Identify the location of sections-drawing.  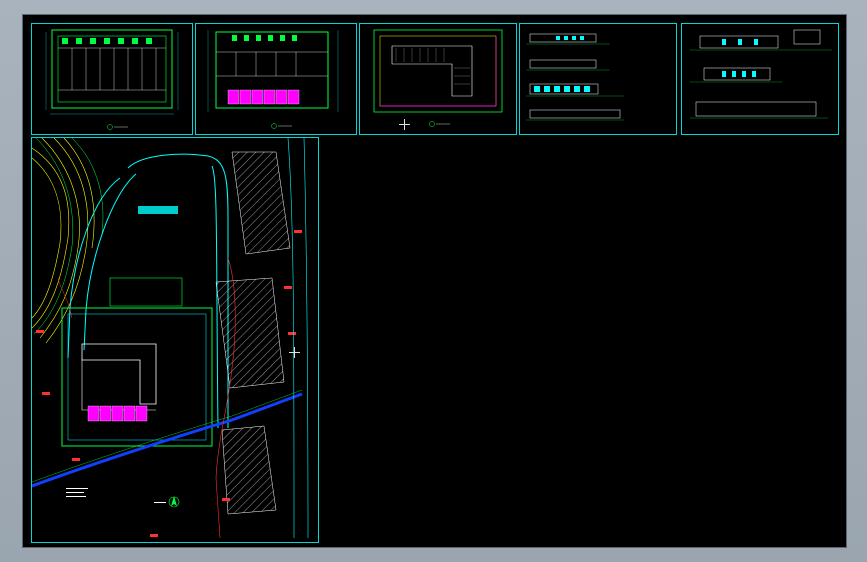
(761, 74).